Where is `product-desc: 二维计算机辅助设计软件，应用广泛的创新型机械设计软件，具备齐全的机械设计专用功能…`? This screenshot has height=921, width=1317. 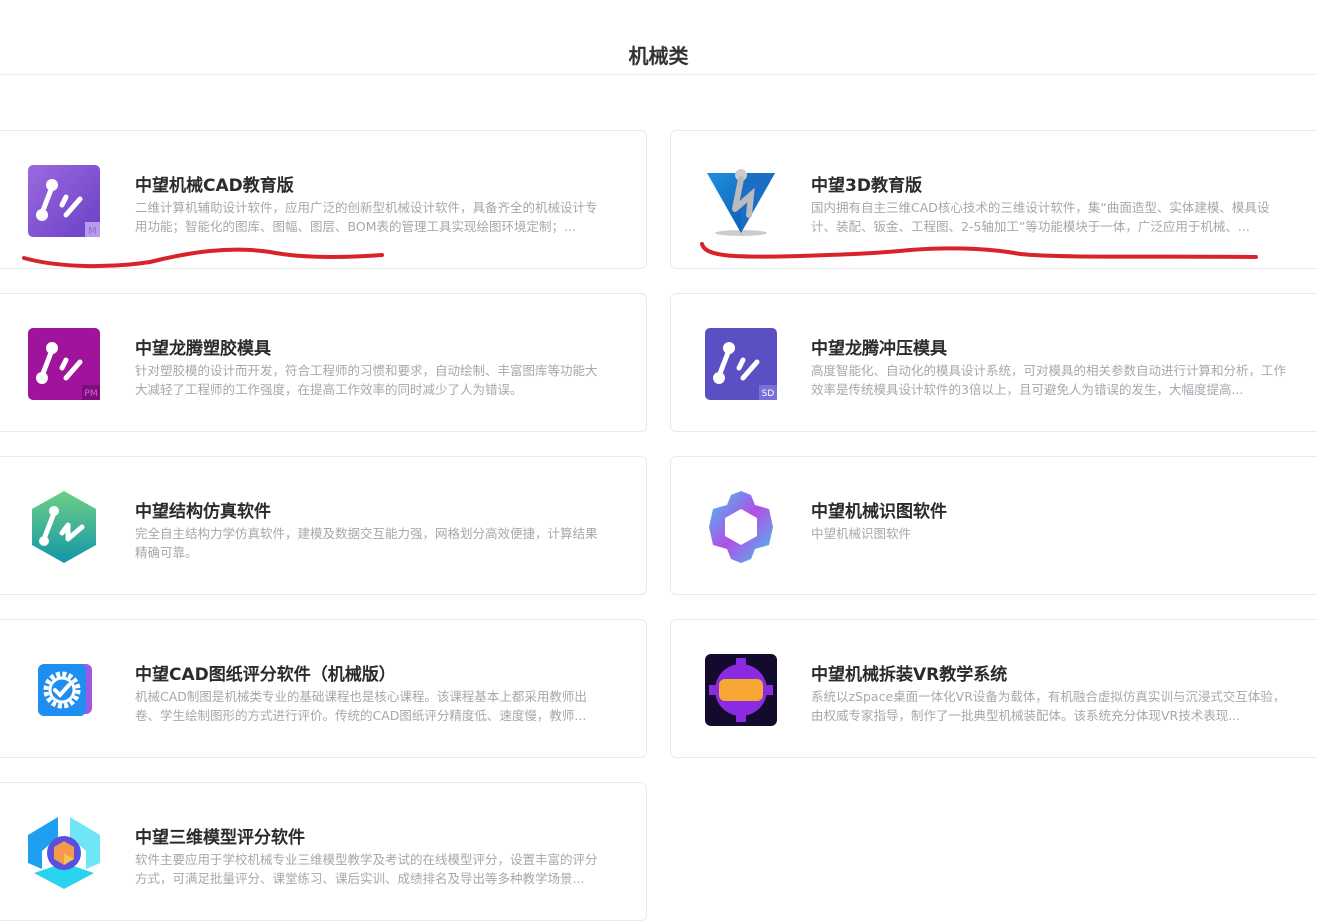 product-desc: 二维计算机辅助设计软件，应用广泛的创新型机械设计软件，具备齐全的机械设计专用功能… is located at coordinates (366, 217).